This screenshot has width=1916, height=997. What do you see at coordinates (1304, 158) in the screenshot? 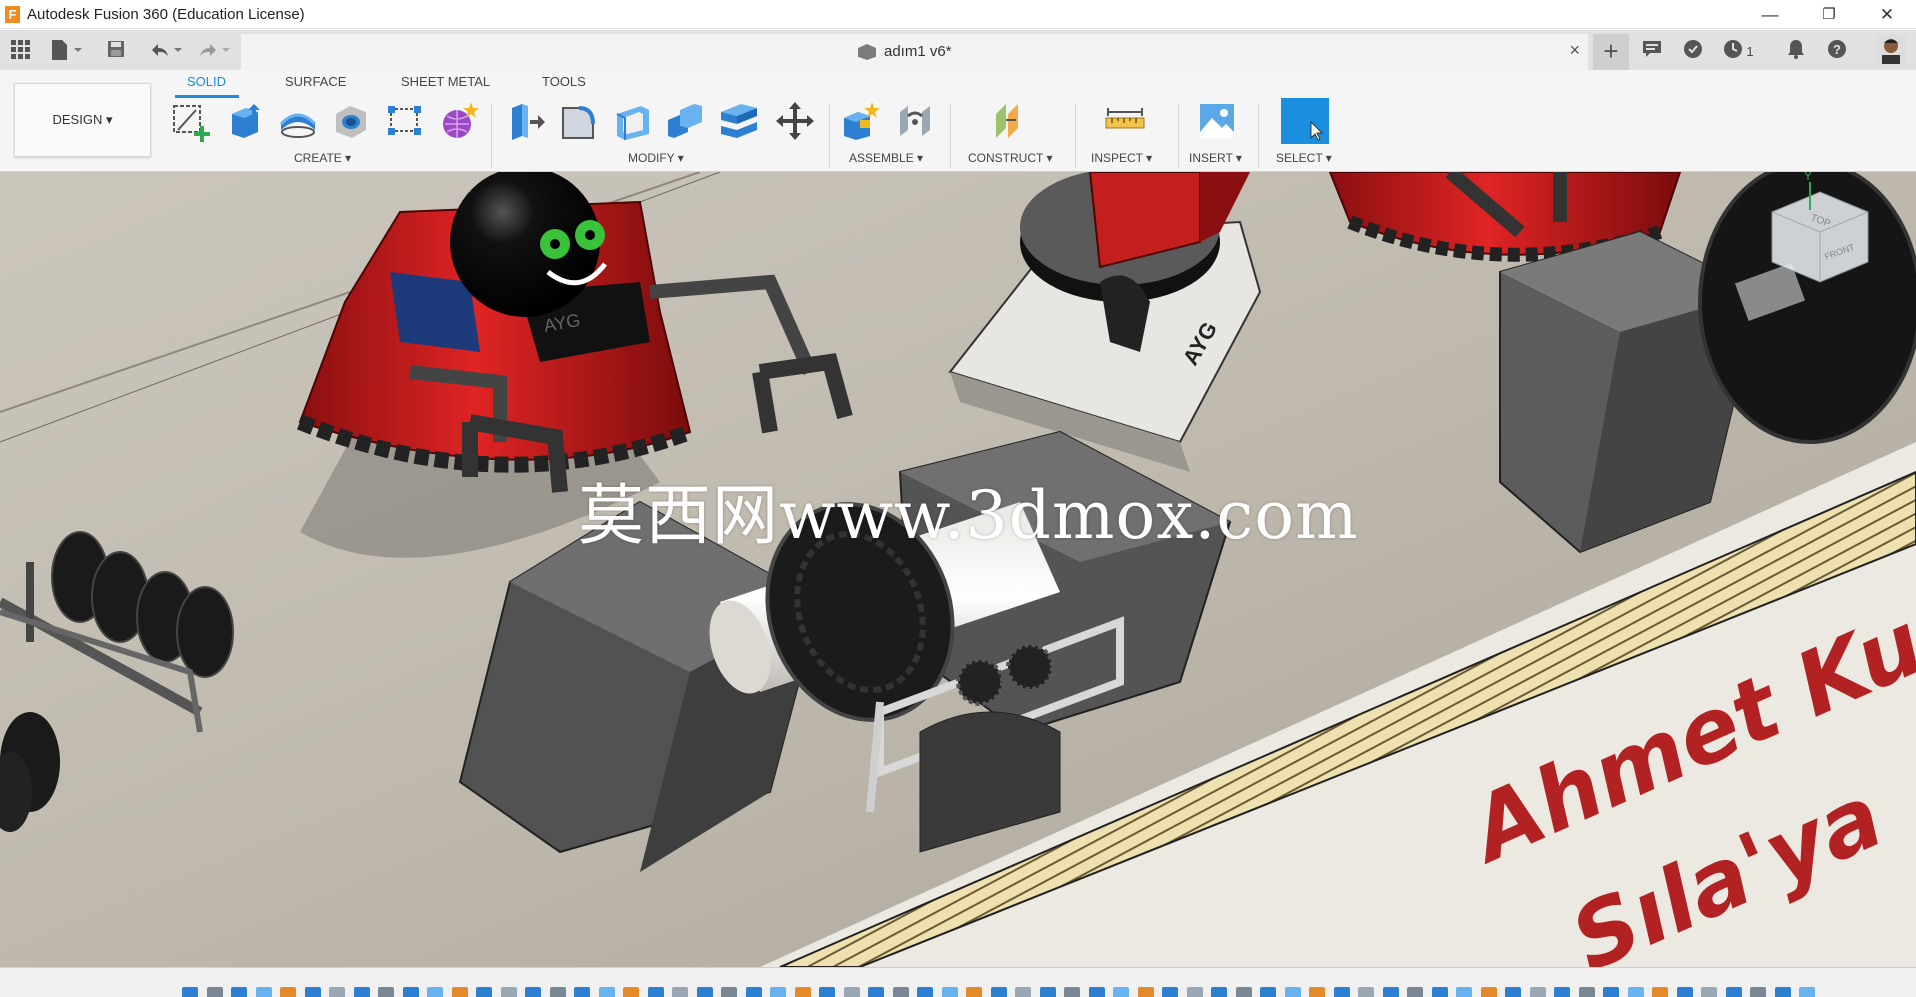
I see `select-menu: SELECT ▾` at bounding box center [1304, 158].